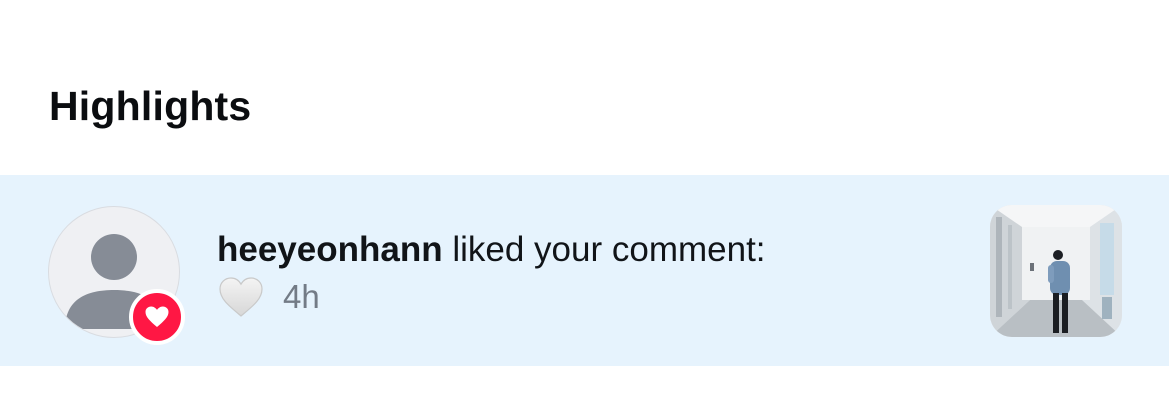 The width and height of the screenshot is (1169, 407). What do you see at coordinates (241, 297) in the screenshot?
I see `white-heart-icon` at bounding box center [241, 297].